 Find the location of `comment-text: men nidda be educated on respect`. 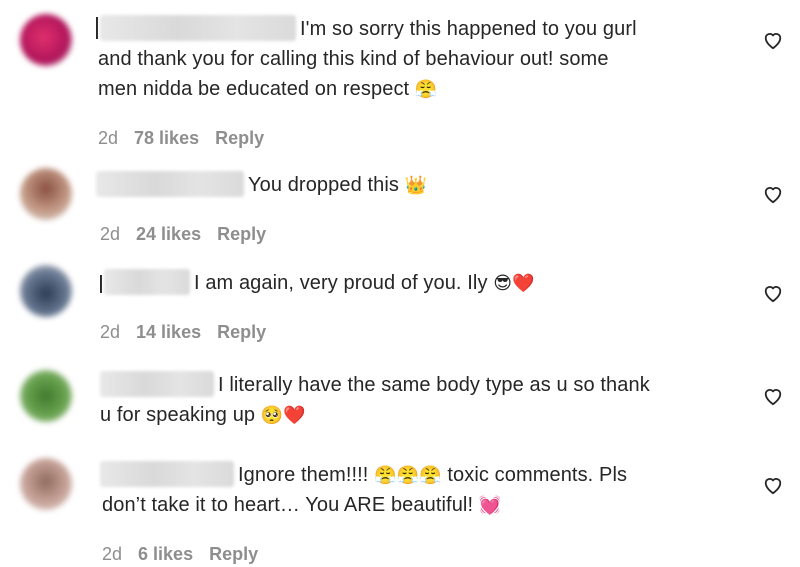

comment-text: men nidda be educated on respect is located at coordinates (254, 89).